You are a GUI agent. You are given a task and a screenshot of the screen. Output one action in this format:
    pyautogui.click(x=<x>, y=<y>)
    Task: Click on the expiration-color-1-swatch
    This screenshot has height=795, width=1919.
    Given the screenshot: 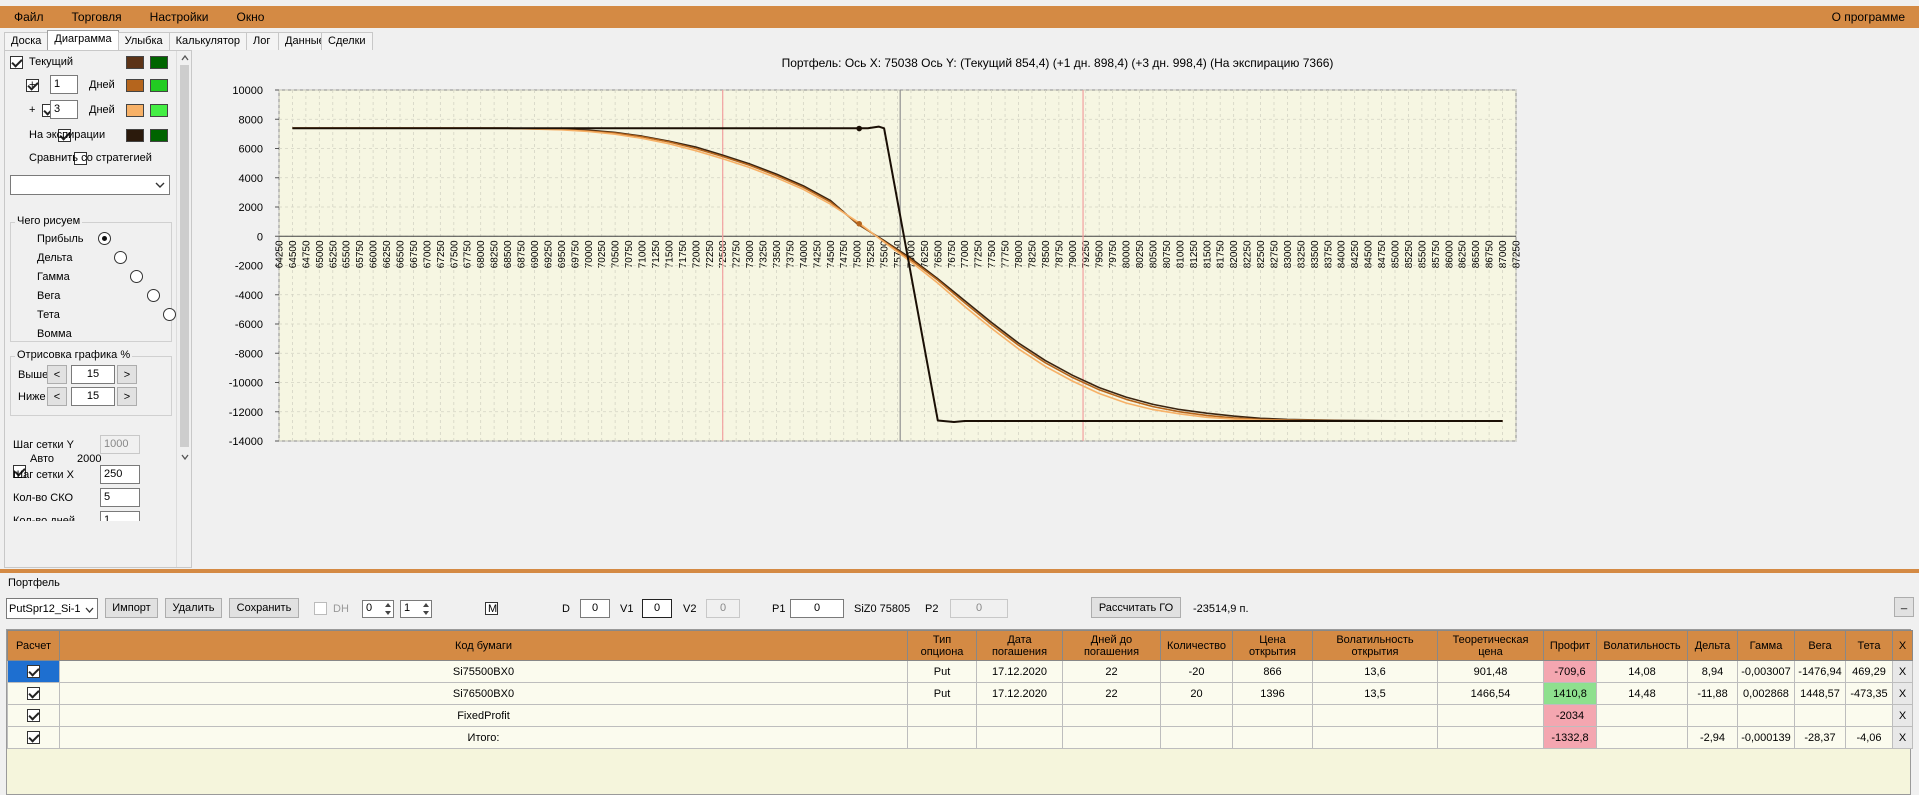 What is the action you would take?
    pyautogui.click(x=135, y=135)
    